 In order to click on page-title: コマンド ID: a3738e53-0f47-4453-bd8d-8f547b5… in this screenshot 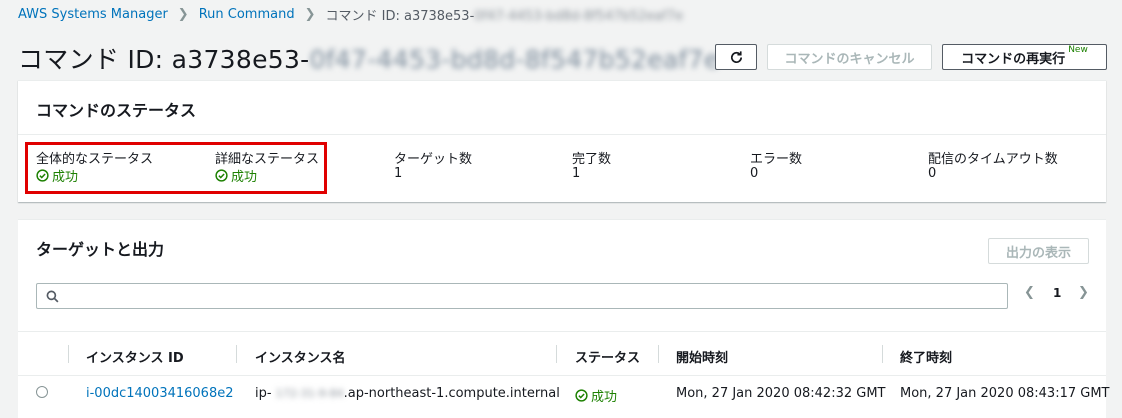, I will do `click(369, 58)`.